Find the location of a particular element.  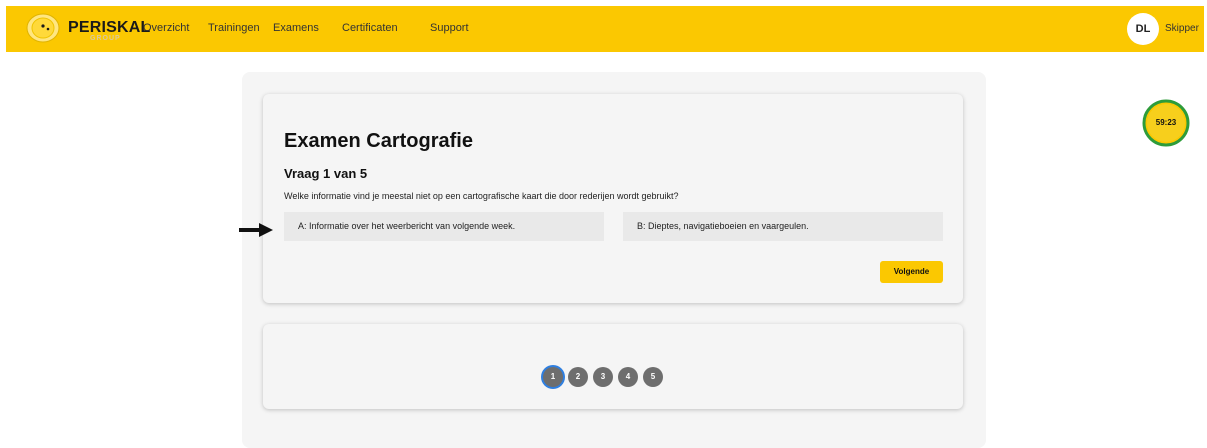

nav-certificaten: Certificaten is located at coordinates (370, 28).